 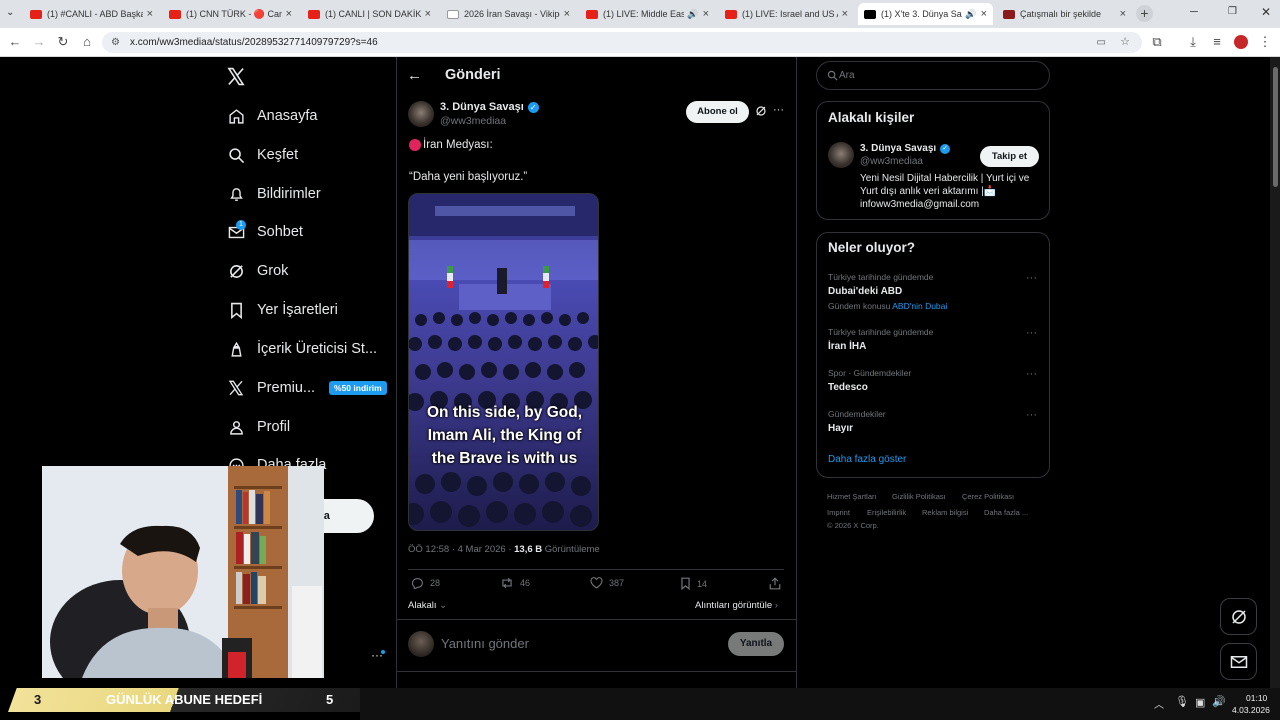 I want to click on volume-icon: 🔊, so click(x=1219, y=701).